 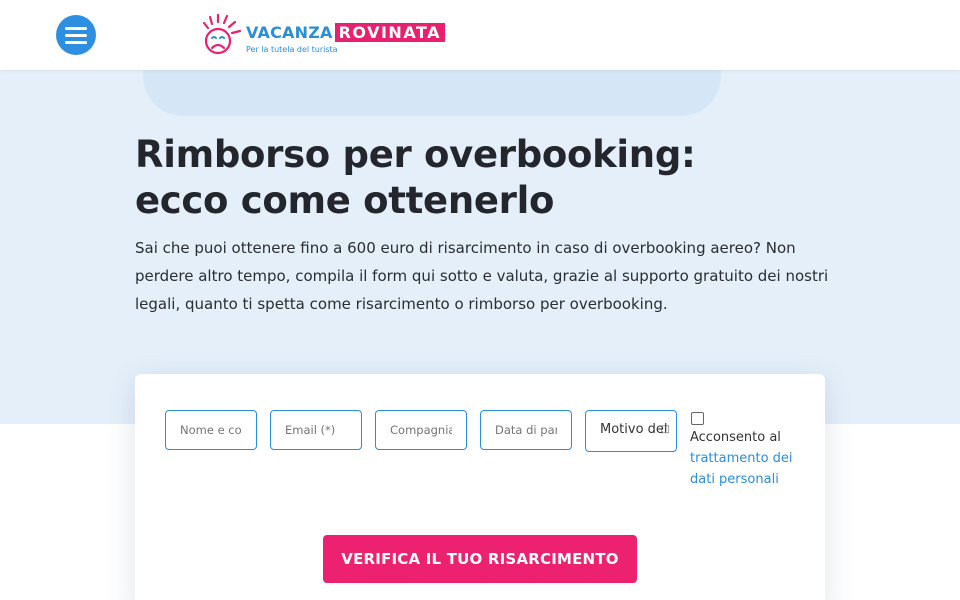 What do you see at coordinates (421, 430) in the screenshot?
I see `airline-input` at bounding box center [421, 430].